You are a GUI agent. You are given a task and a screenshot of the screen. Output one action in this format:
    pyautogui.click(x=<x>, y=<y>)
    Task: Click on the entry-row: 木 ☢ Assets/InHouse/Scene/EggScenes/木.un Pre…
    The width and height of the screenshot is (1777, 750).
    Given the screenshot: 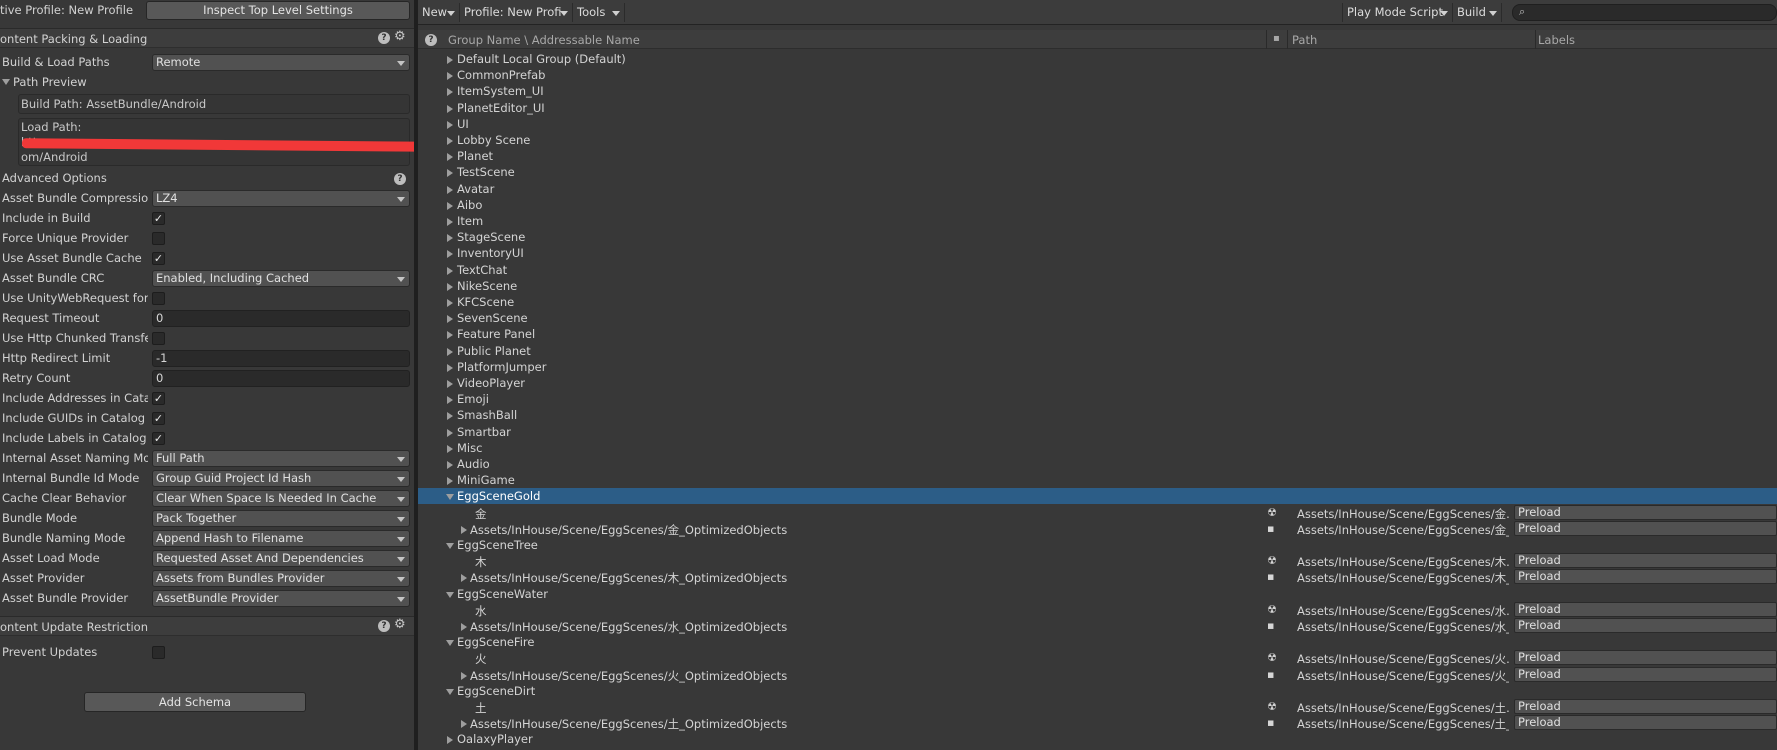 What is the action you would take?
    pyautogui.click(x=1097, y=561)
    